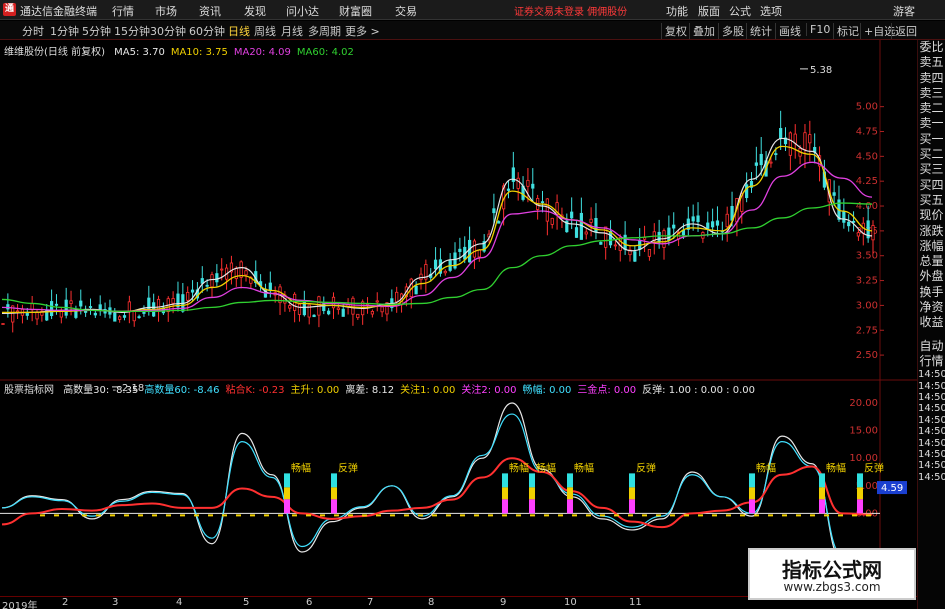 The height and width of the screenshot is (609, 945). I want to click on side-item-7: 买二, so click(931, 154).